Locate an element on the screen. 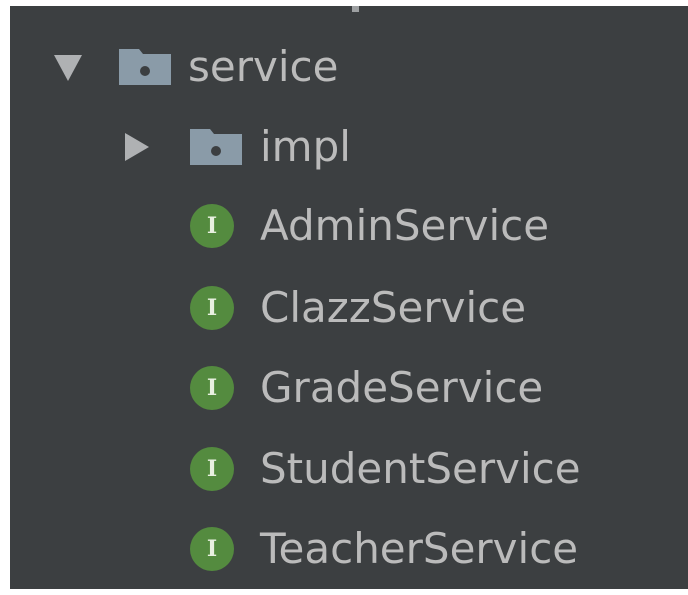  tree-node-adminservice: I AdminService is located at coordinates (349, 226).